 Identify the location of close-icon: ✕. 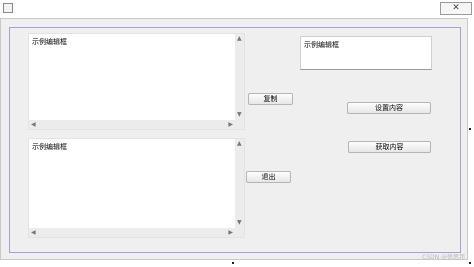
(456, 8).